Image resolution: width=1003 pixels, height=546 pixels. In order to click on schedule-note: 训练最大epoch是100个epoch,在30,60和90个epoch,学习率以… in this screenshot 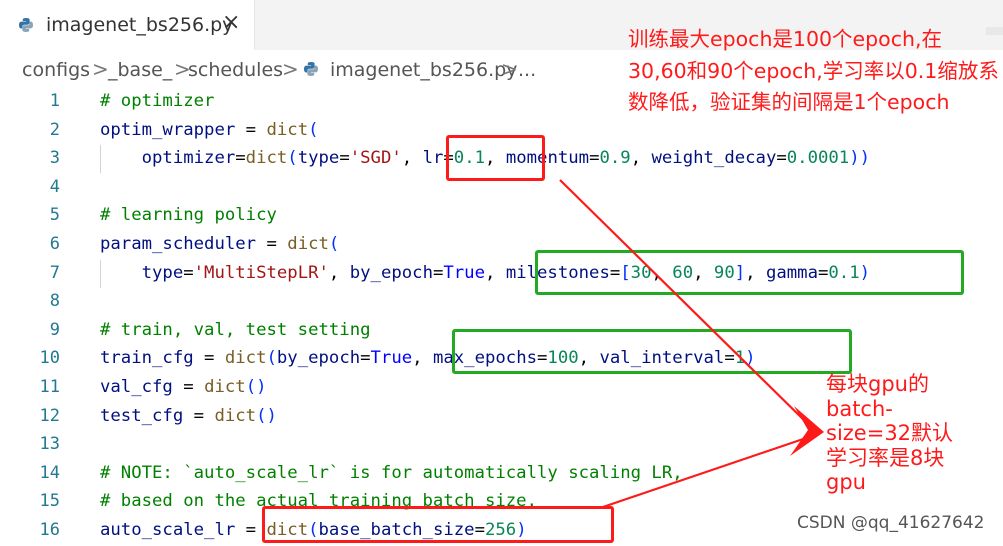, I will do `click(813, 70)`.